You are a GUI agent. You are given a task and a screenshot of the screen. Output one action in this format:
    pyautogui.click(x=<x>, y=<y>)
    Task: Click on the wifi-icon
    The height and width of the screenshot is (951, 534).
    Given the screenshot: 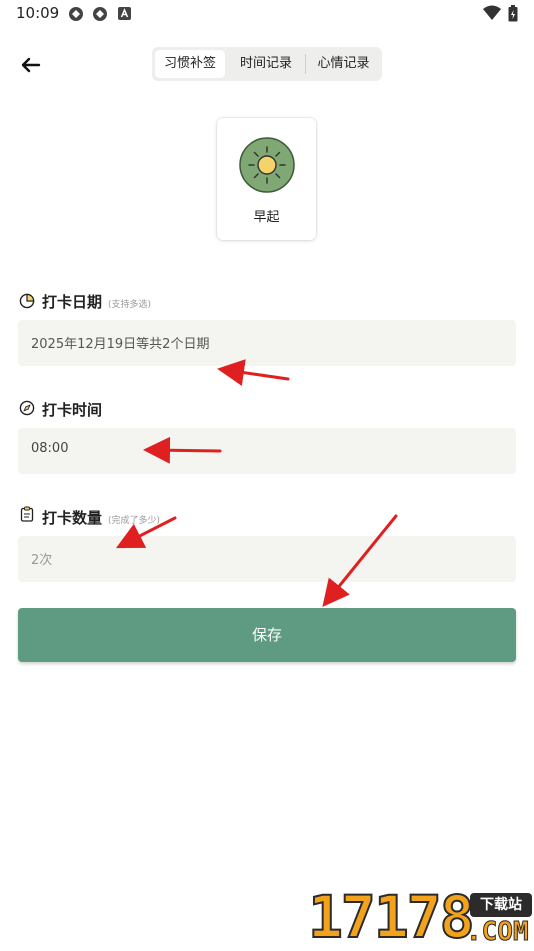 What is the action you would take?
    pyautogui.click(x=492, y=12)
    